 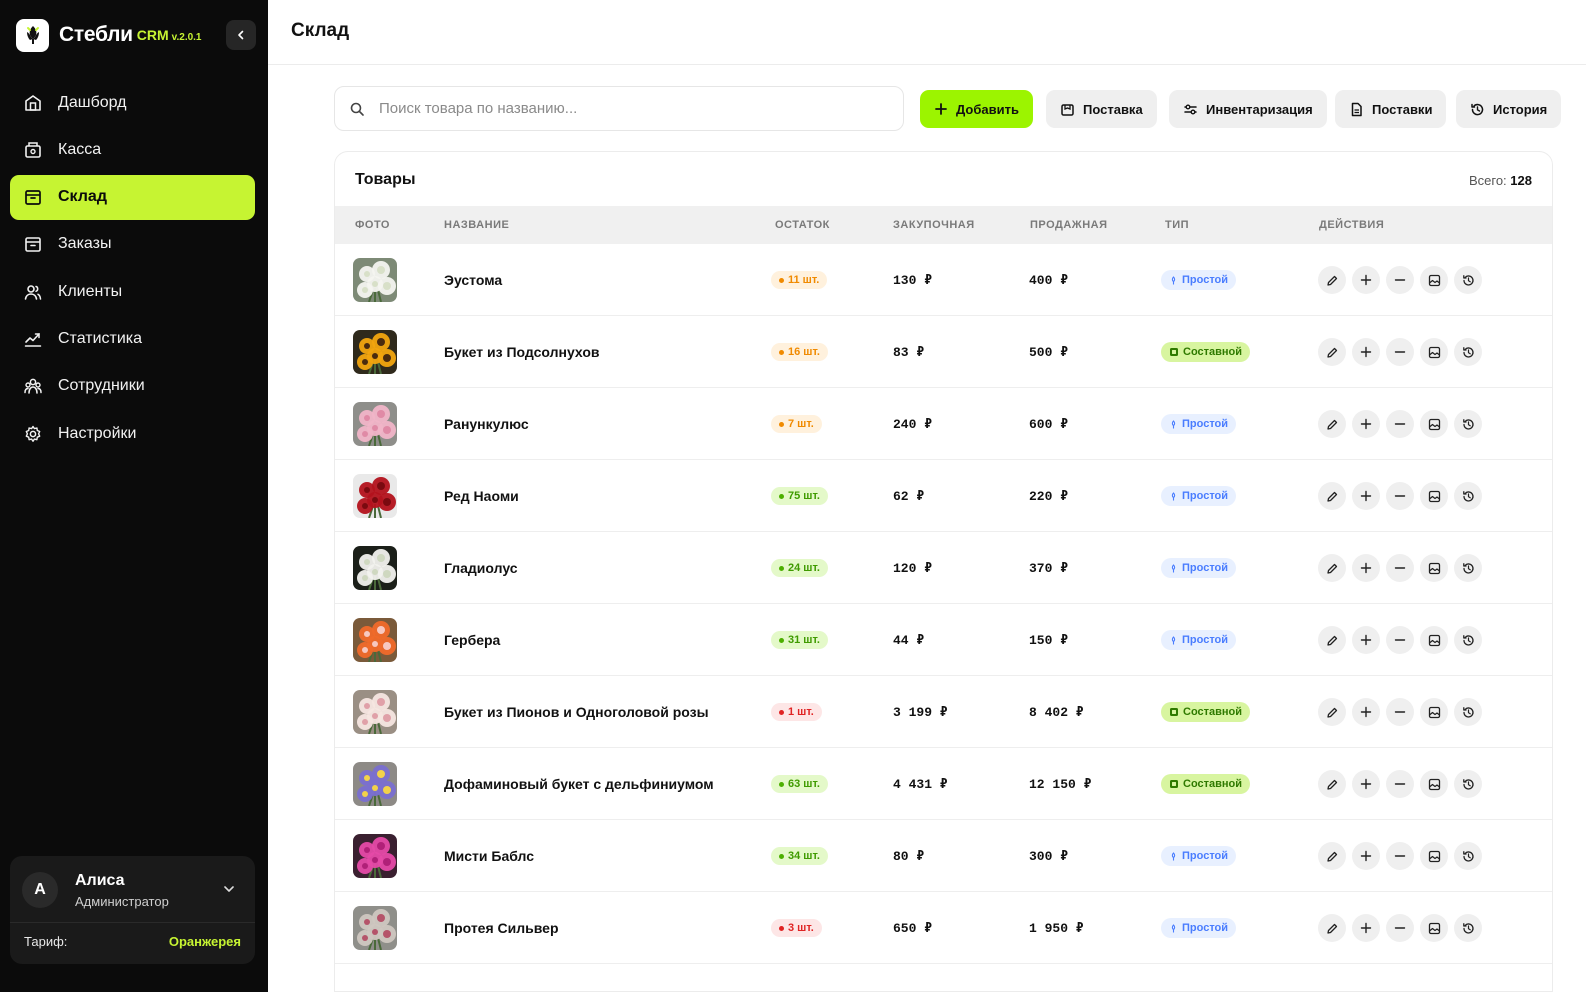 I want to click on column-stock: ОСТАТОК, so click(x=802, y=225).